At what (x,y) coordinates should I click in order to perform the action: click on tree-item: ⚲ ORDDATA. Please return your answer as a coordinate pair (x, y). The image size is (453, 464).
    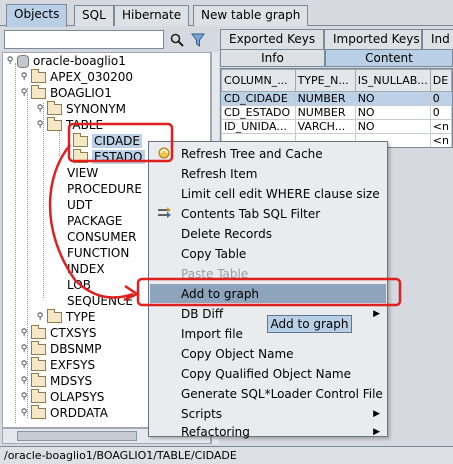
    Looking at the image, I should click on (63, 412).